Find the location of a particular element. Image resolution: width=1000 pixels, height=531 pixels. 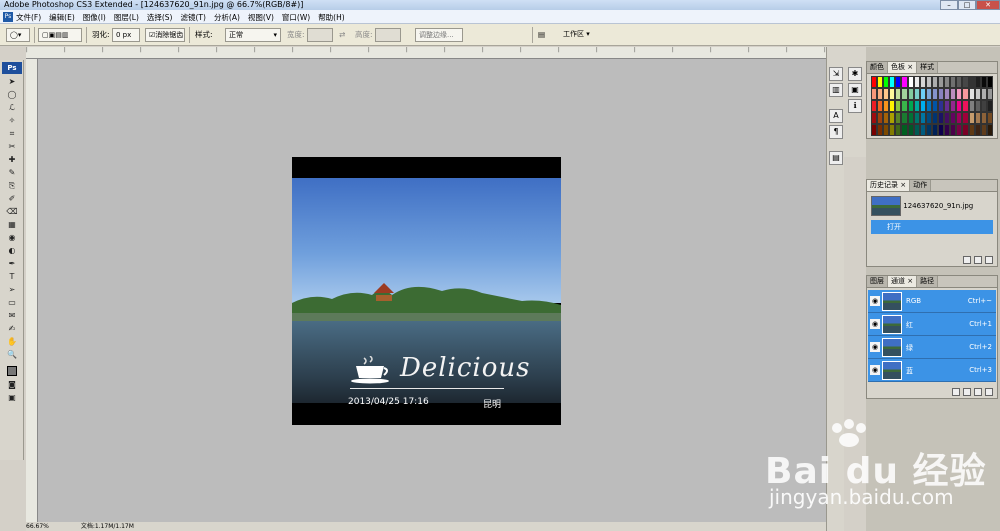

history-panel-tabs: 历史记录 × 动作 is located at coordinates (932, 186).